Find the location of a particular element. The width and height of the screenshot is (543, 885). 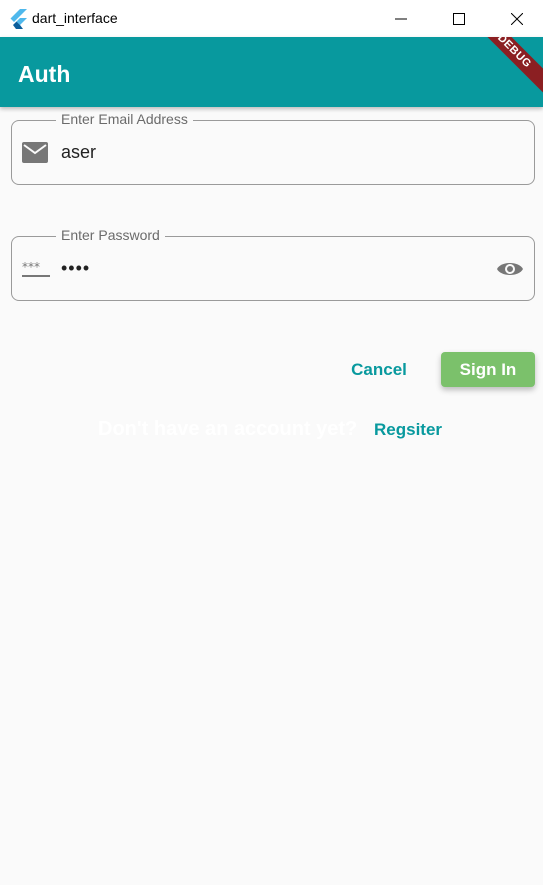

close-icon is located at coordinates (517, 18).